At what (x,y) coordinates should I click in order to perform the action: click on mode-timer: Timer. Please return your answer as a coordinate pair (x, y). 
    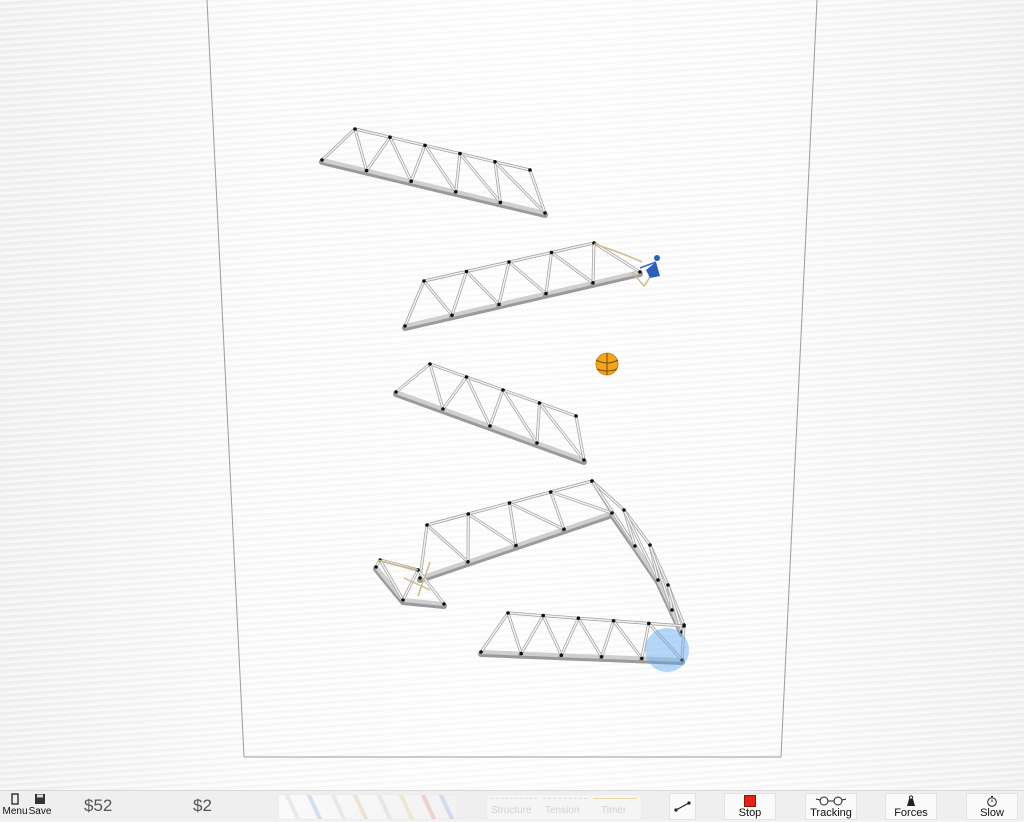
    Looking at the image, I should click on (613, 810).